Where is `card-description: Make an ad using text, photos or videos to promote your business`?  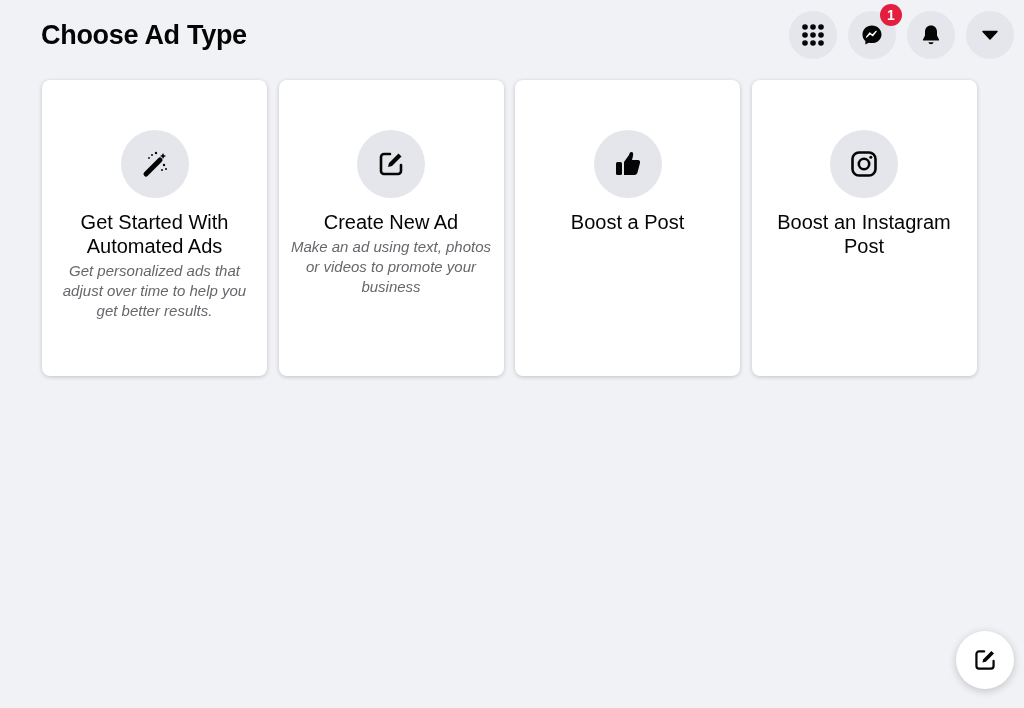 card-description: Make an ad using text, photos or videos to promote your business is located at coordinates (391, 267).